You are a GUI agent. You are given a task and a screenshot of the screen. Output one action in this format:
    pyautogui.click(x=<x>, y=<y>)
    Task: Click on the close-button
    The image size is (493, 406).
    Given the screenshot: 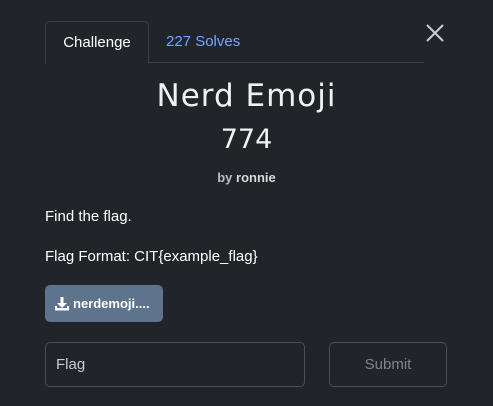 What is the action you would take?
    pyautogui.click(x=435, y=33)
    